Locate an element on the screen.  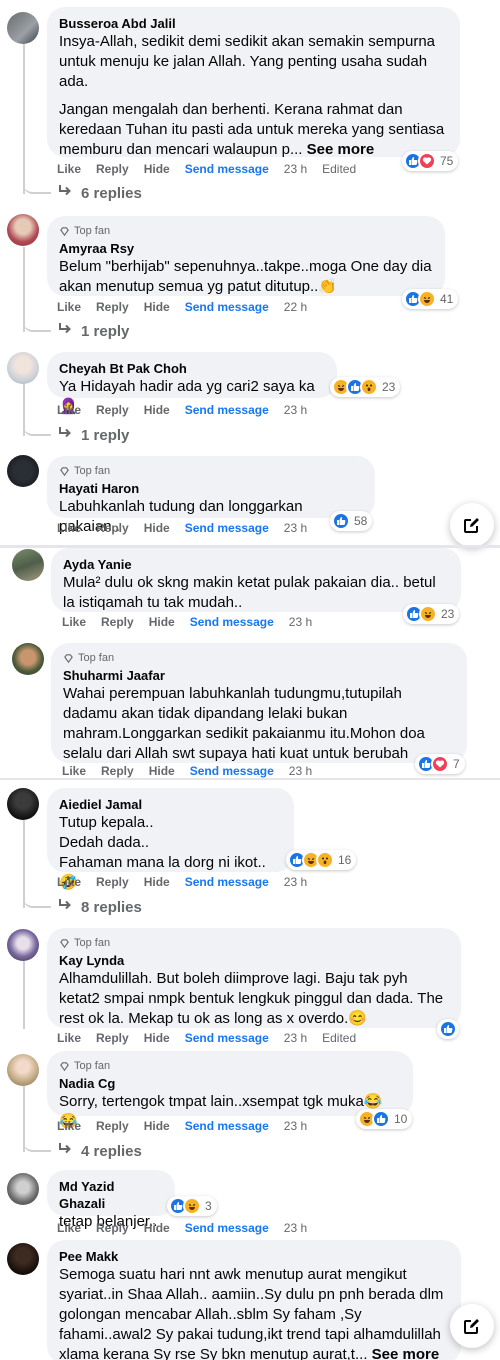
reaction-summary: 16 is located at coordinates (321, 860).